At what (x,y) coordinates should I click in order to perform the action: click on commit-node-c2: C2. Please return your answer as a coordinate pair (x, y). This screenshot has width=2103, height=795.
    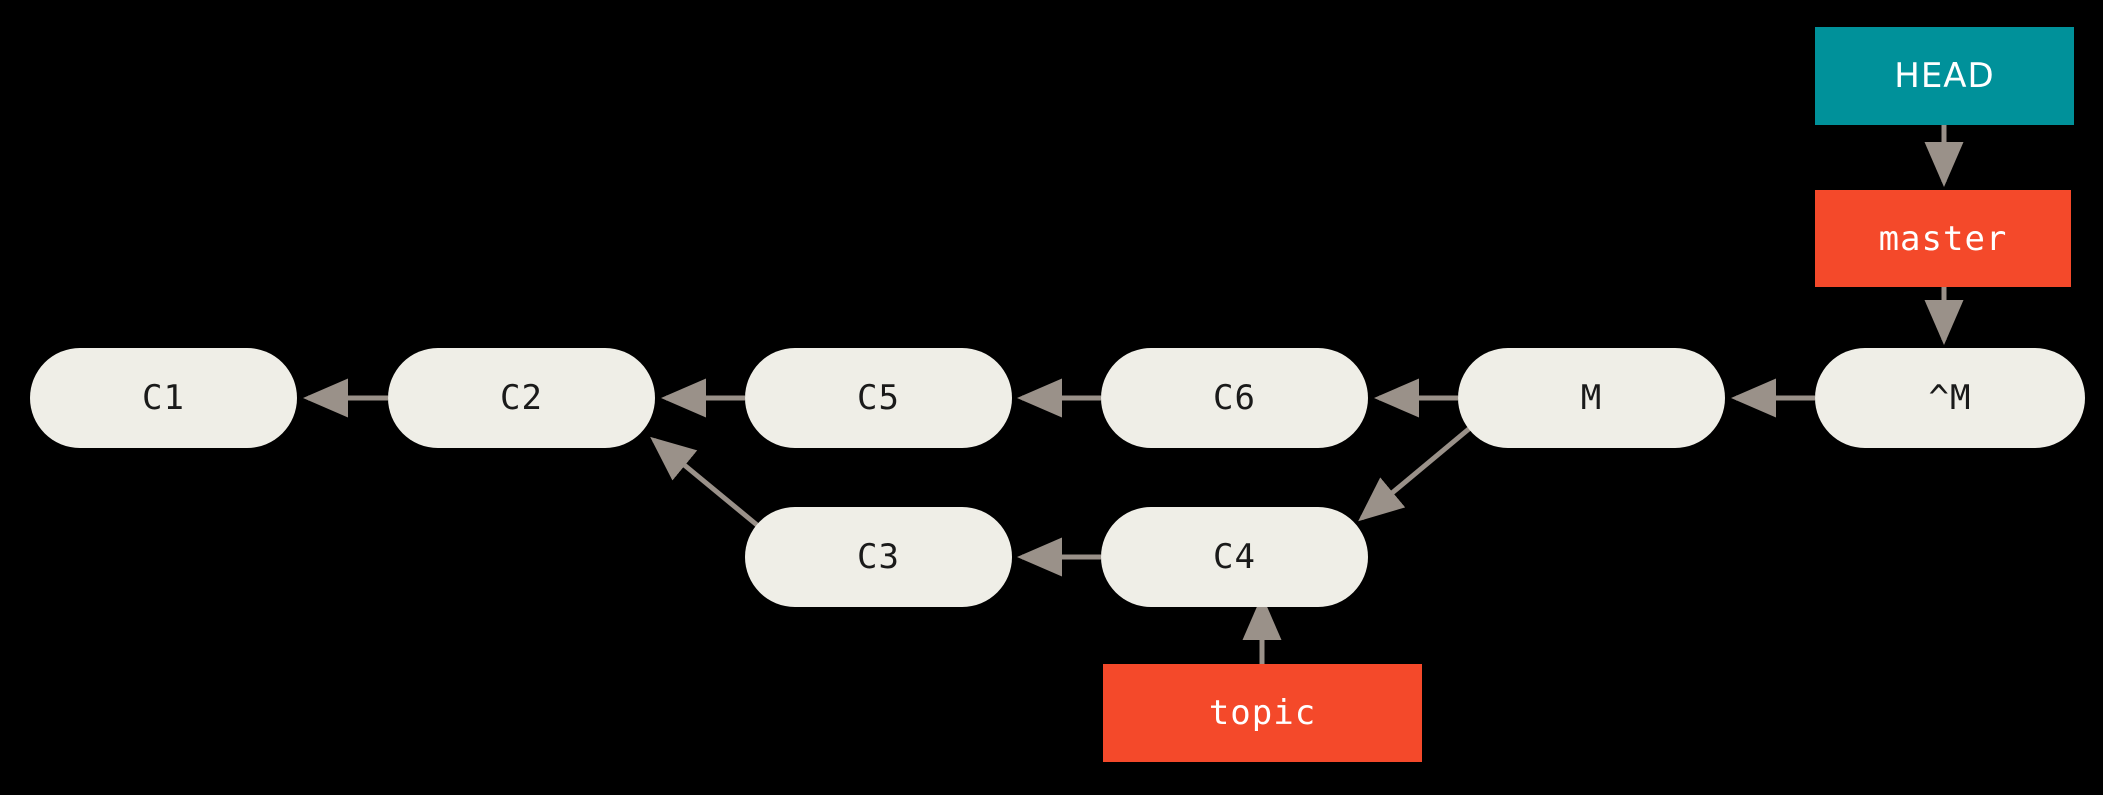
    Looking at the image, I should click on (521, 398).